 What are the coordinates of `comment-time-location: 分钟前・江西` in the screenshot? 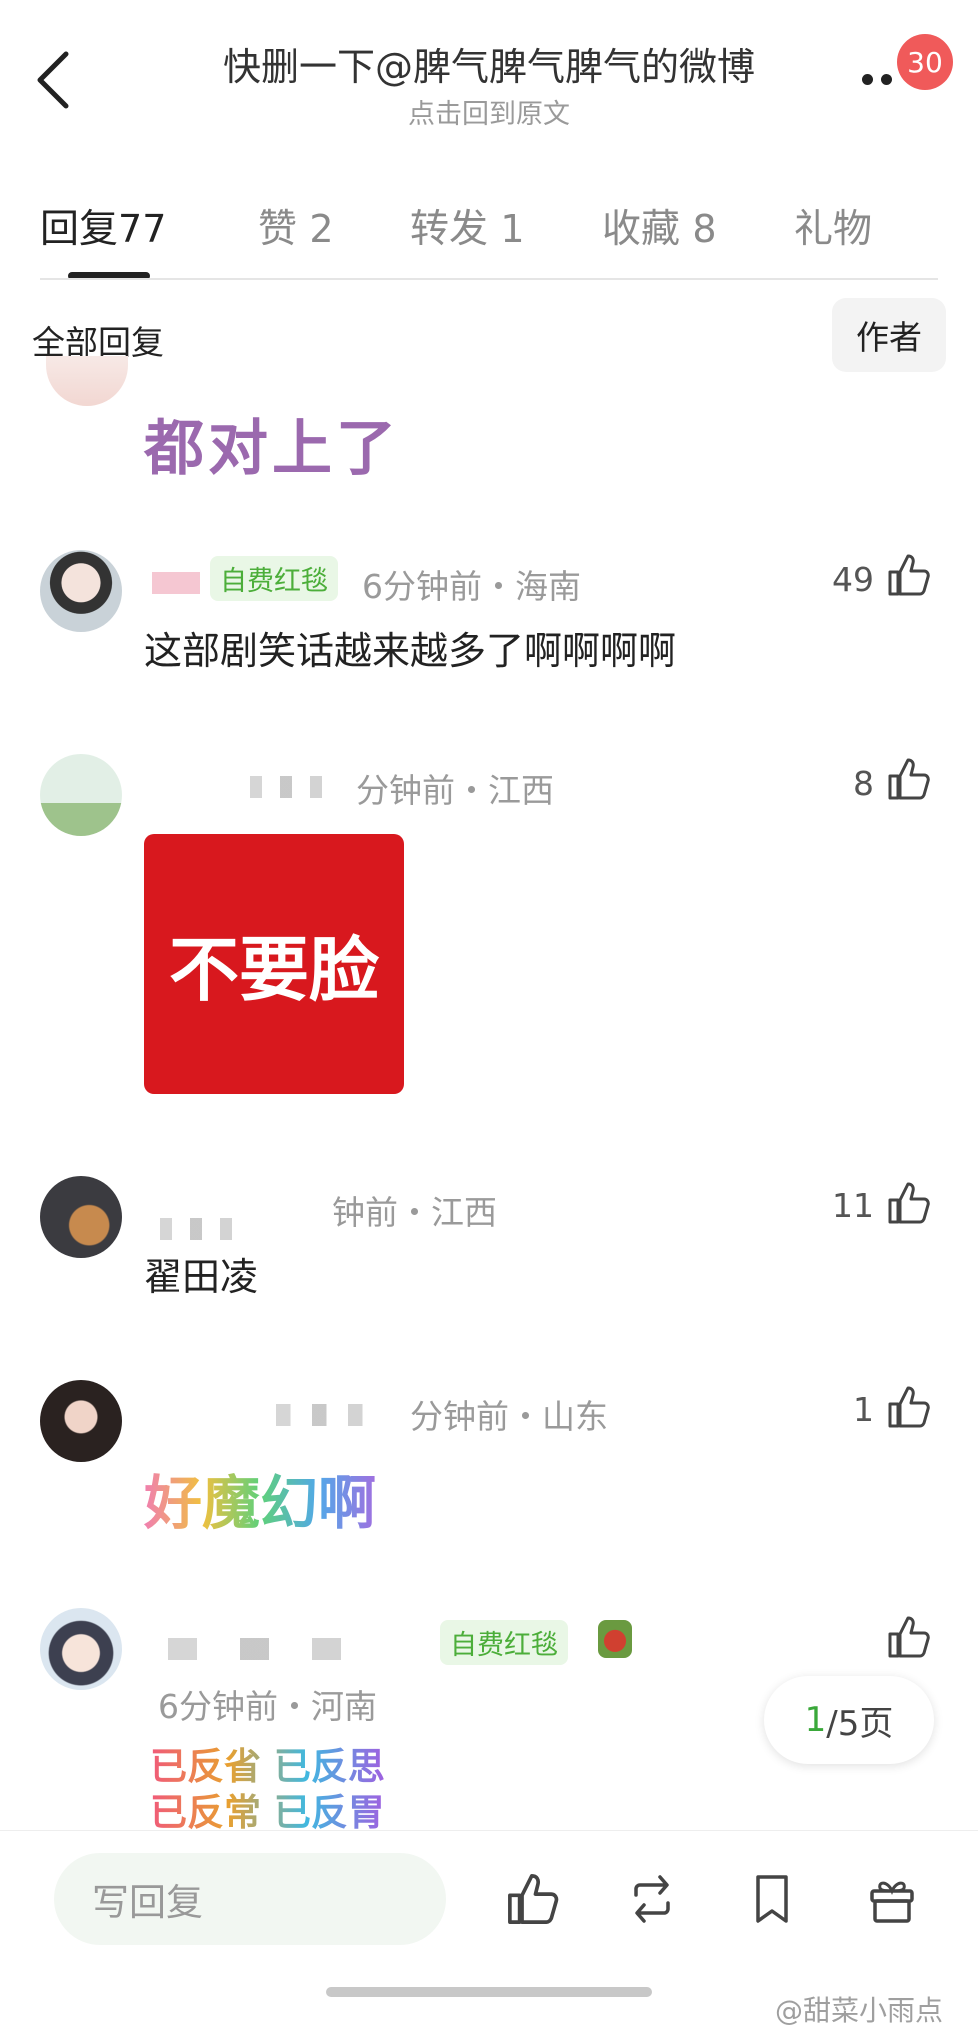 It's located at (455, 790).